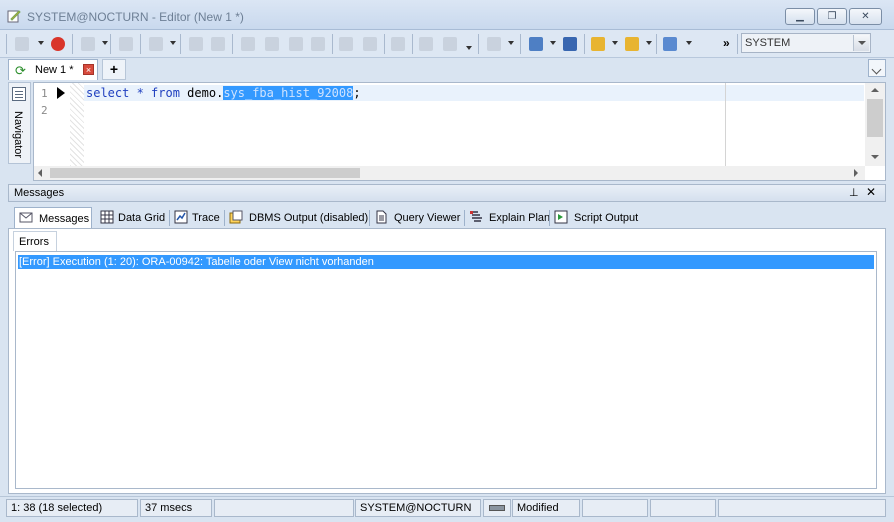  Describe the element at coordinates (728, 44) in the screenshot. I see `toolbar-overflow-button: »` at that location.